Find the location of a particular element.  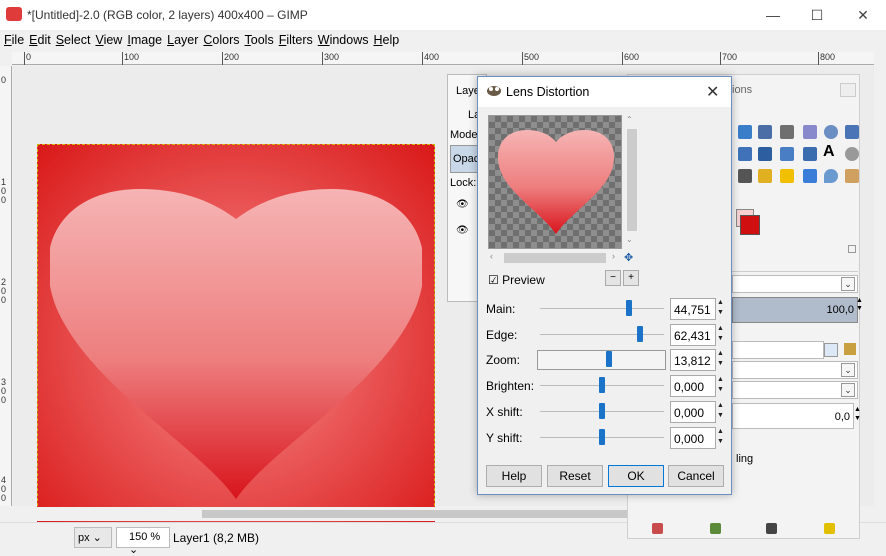

cancel-button: Cancel is located at coordinates (696, 476).